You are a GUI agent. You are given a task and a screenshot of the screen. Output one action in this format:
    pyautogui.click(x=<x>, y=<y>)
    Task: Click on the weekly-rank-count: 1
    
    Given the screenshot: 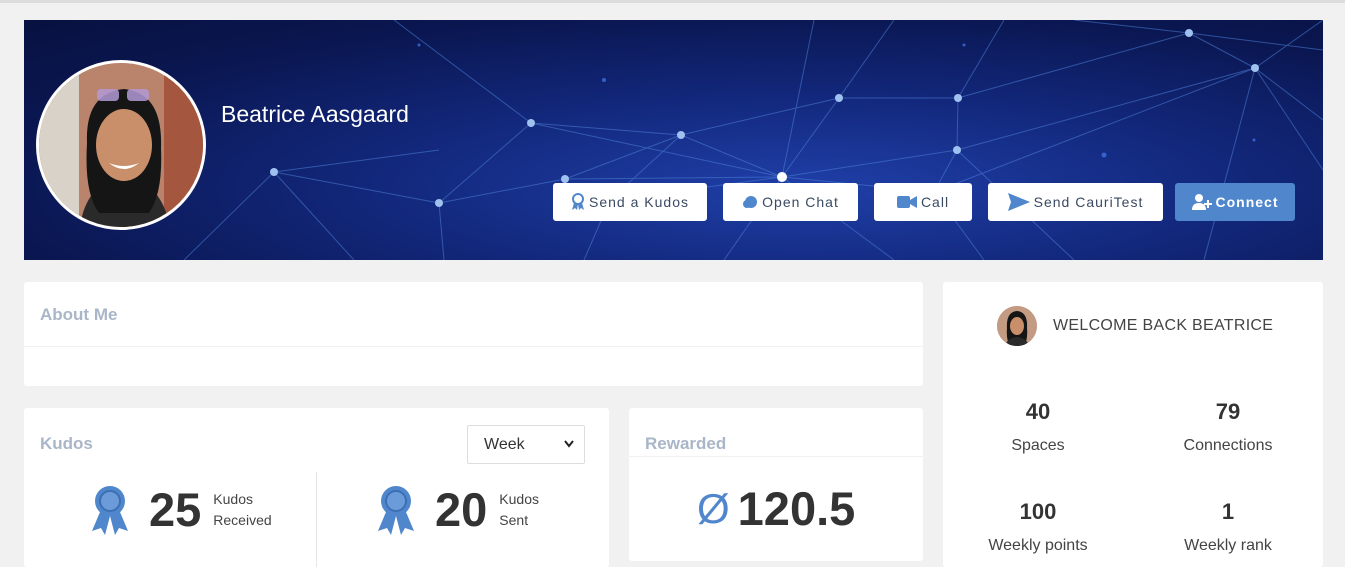 What is the action you would take?
    pyautogui.click(x=1228, y=511)
    